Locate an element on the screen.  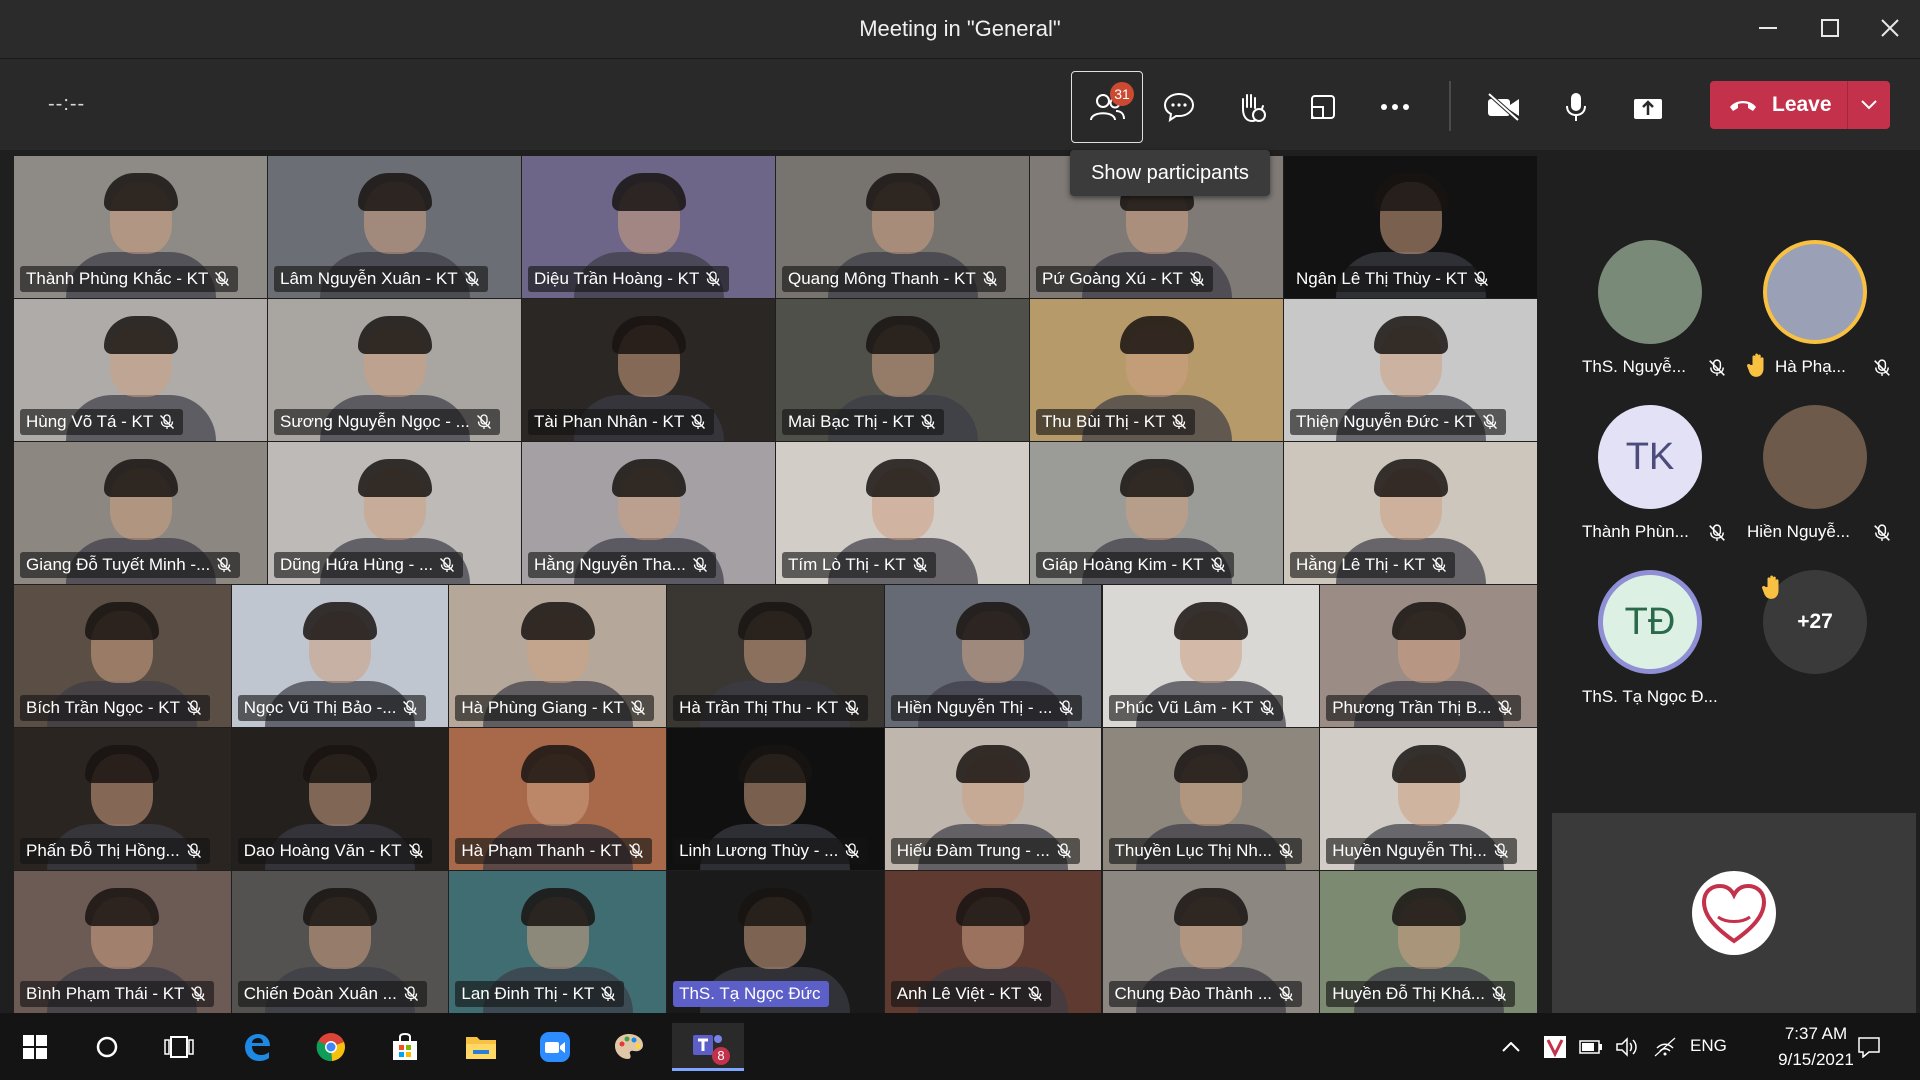
participant-name-label: ThS. Tạ Ngọc Đức is located at coordinates (751, 994).